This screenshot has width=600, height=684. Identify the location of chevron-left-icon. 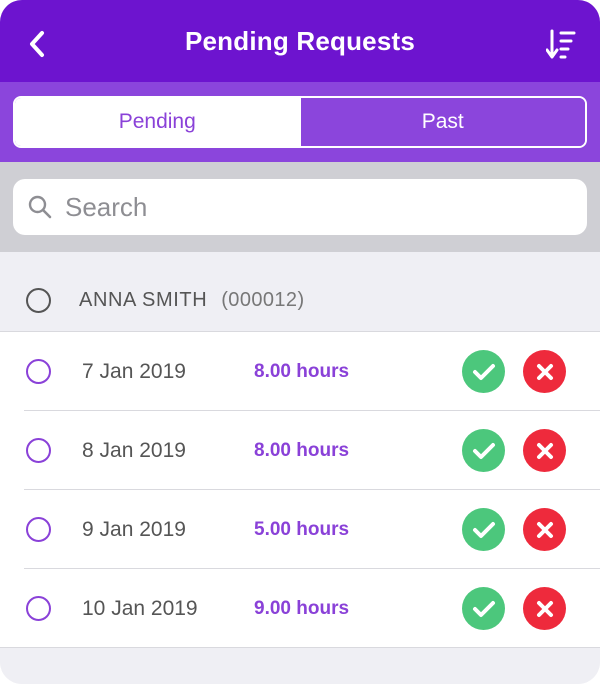
(37, 44).